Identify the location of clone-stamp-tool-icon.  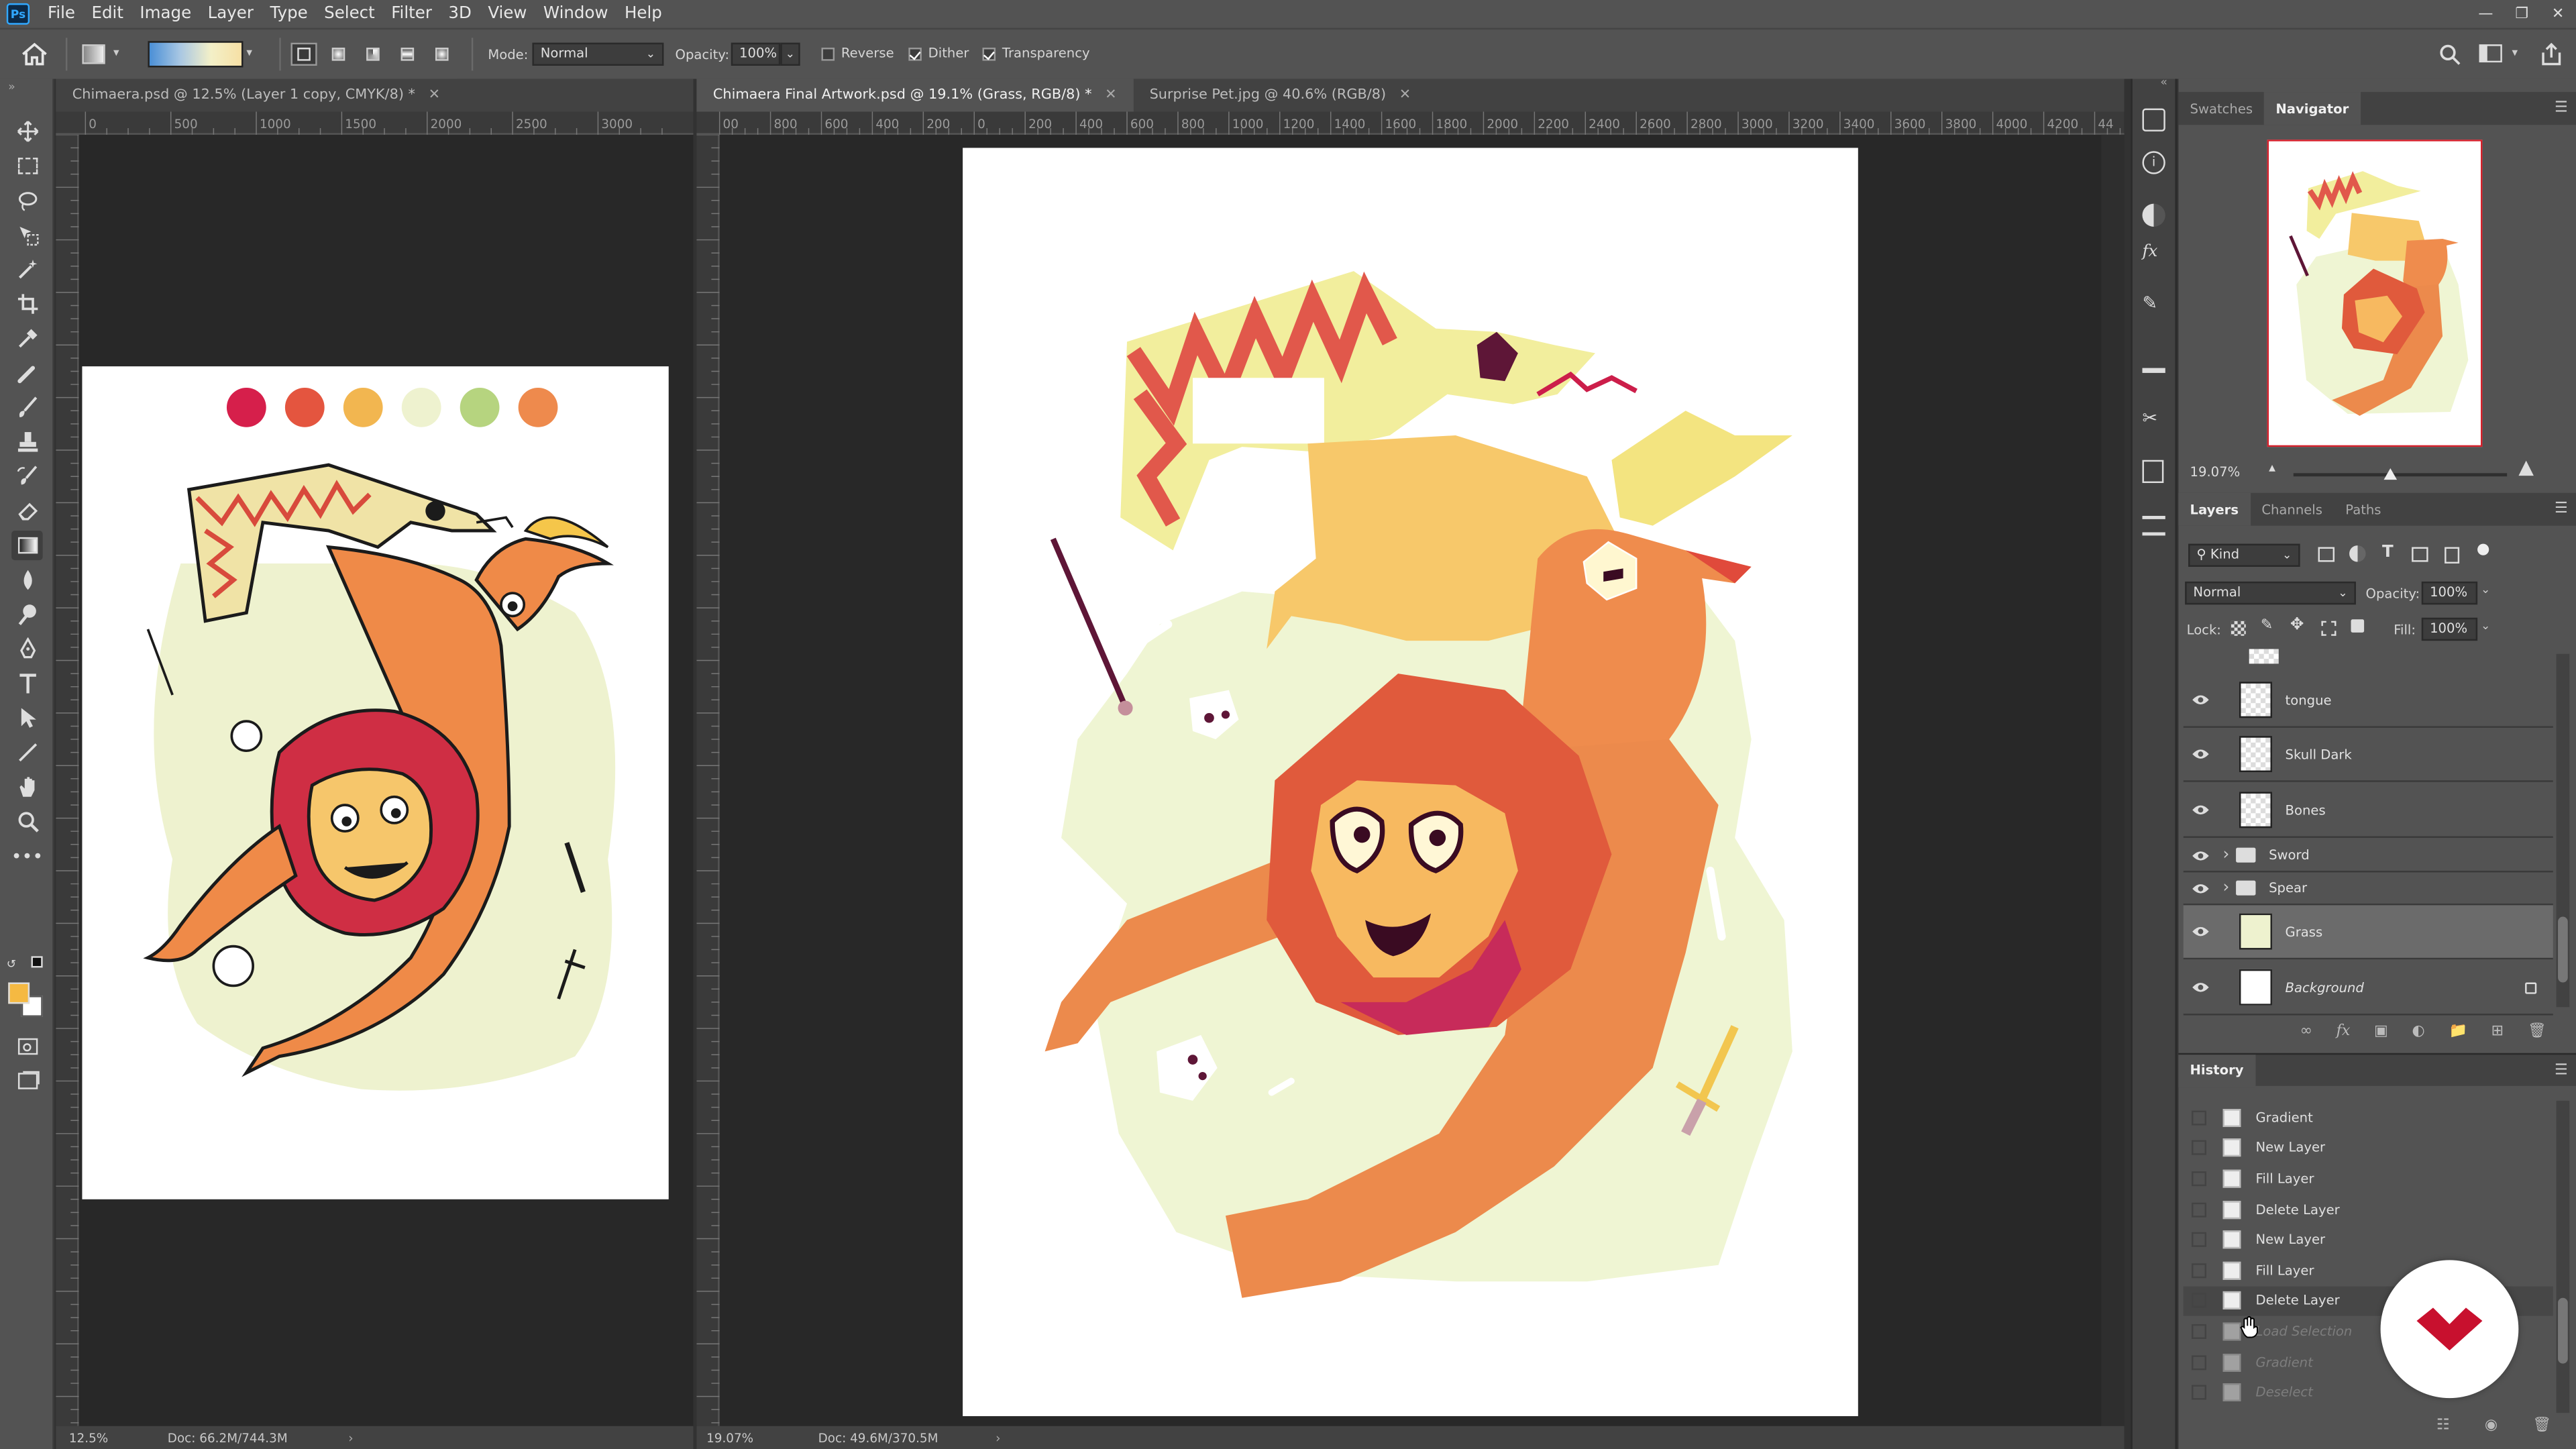
(27, 442).